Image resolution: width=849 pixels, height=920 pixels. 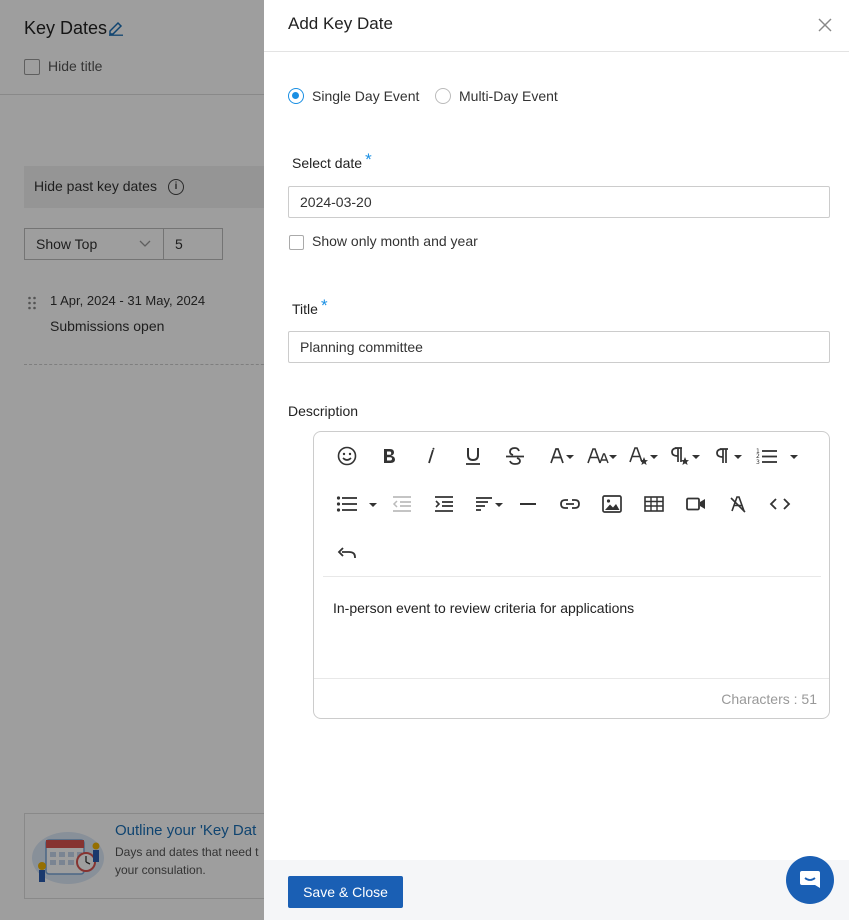 I want to click on save-and-close-button: Save & Close, so click(x=345, y=892).